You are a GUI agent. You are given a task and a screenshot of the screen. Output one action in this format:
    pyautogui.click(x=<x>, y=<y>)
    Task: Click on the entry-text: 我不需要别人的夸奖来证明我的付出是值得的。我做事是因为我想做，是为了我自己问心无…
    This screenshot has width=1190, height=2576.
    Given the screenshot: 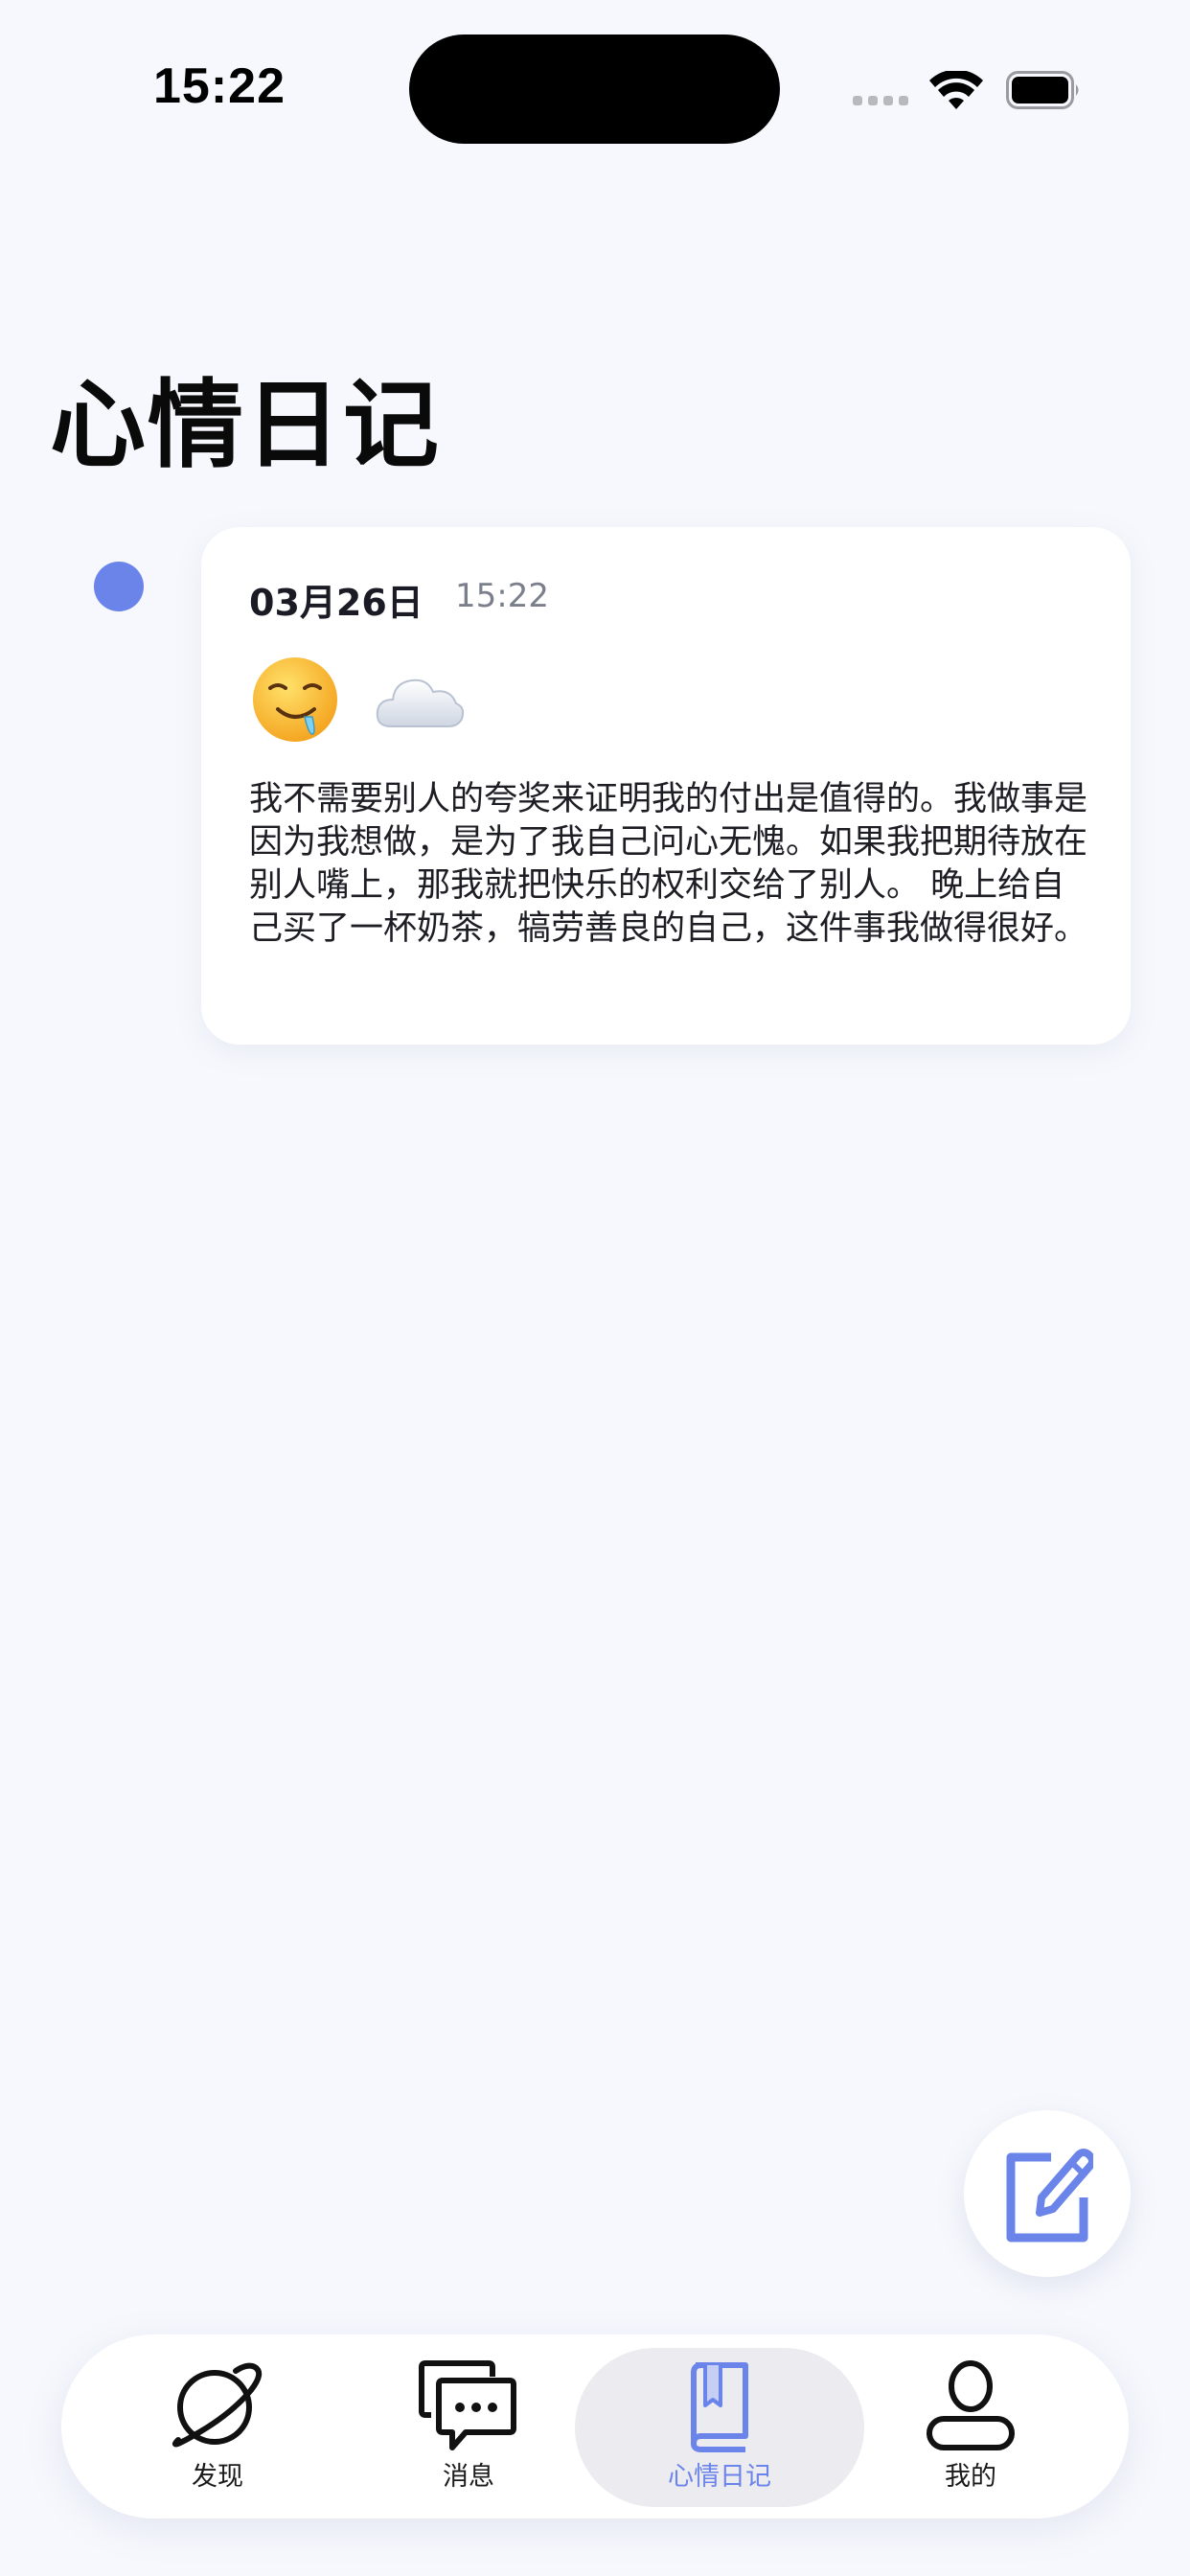 What is the action you would take?
    pyautogui.click(x=669, y=864)
    